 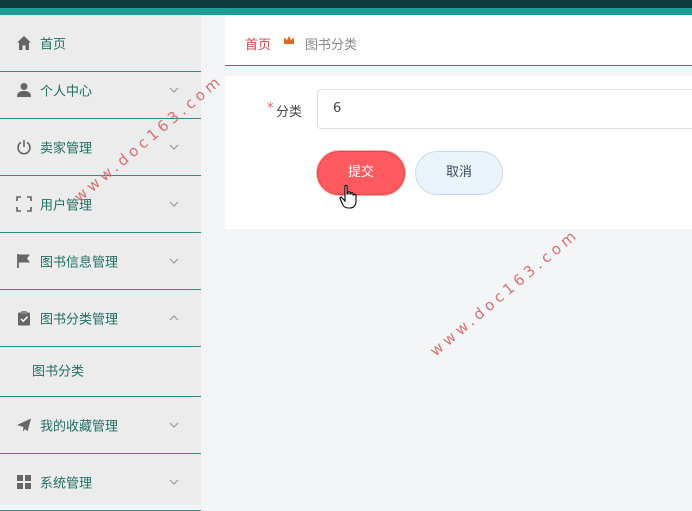 I want to click on sidebar-item-favorites: 我的收藏管理, so click(x=100, y=425).